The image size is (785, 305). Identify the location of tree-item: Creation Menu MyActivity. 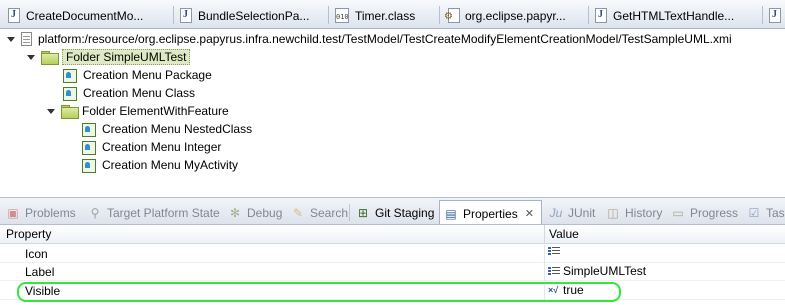
(159, 165).